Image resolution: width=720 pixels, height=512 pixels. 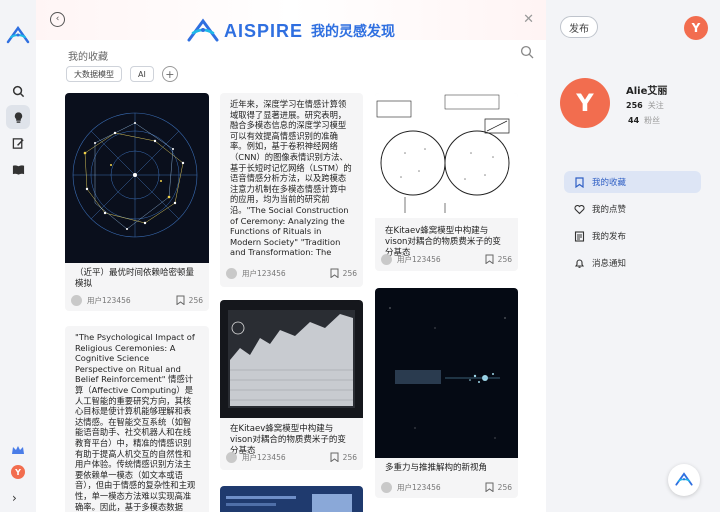 I want to click on page-title: 我的灵感发现, so click(x=353, y=32).